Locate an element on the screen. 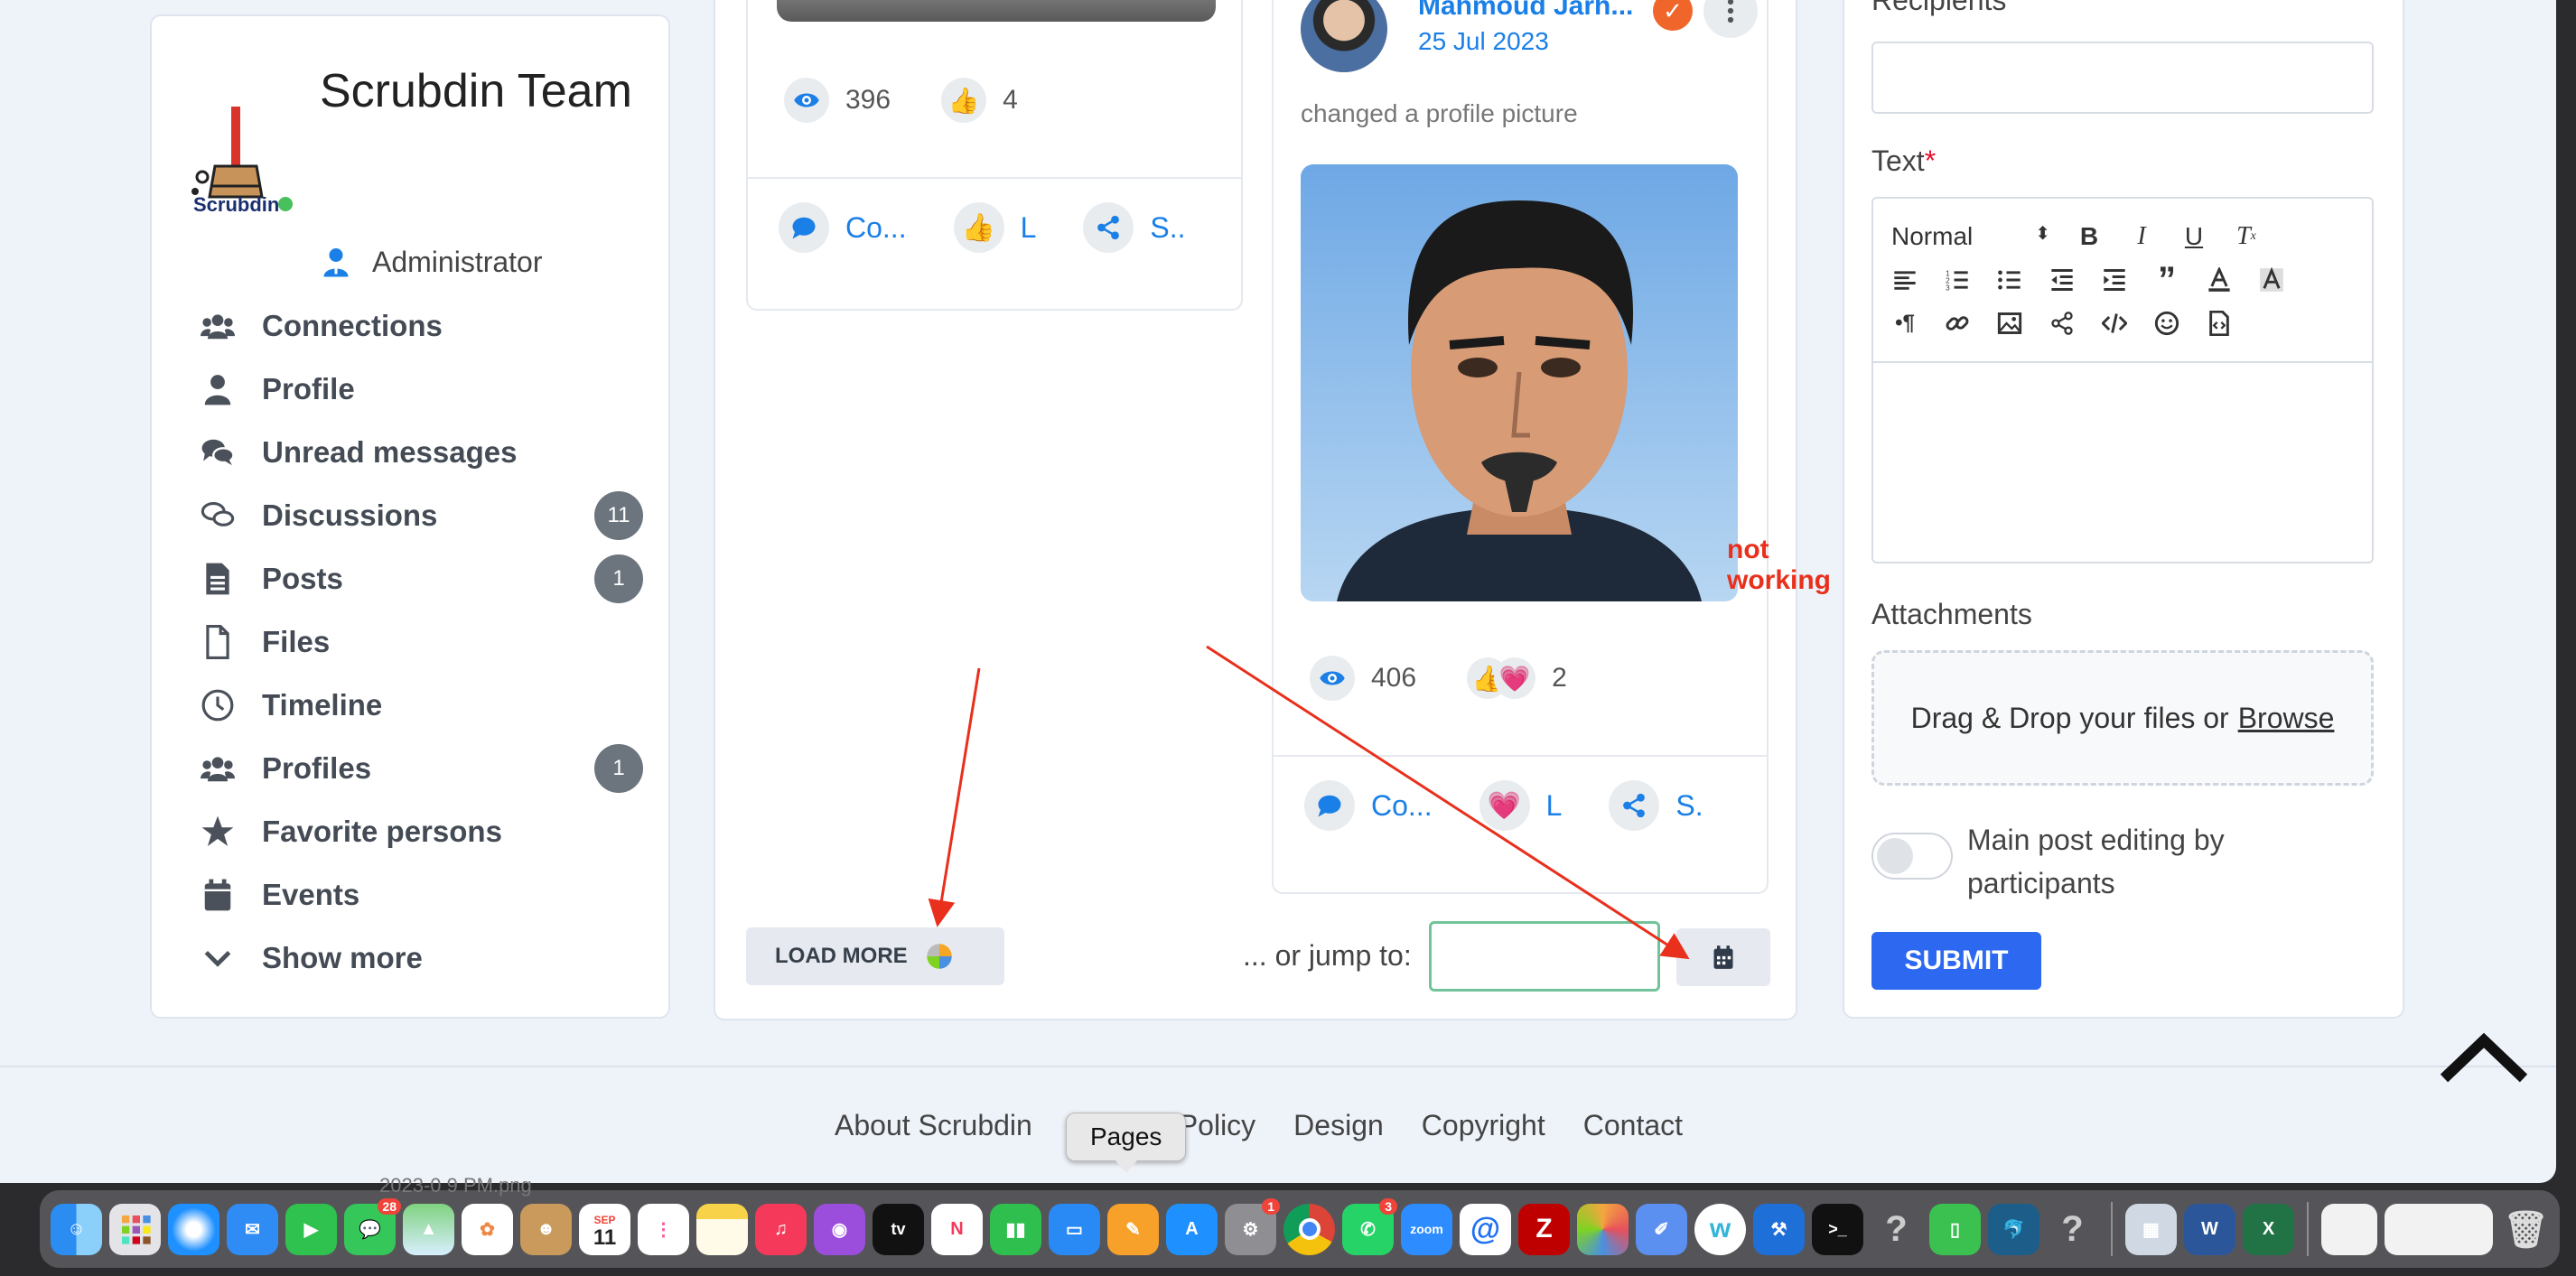  launchpad-icon is located at coordinates (135, 1229).